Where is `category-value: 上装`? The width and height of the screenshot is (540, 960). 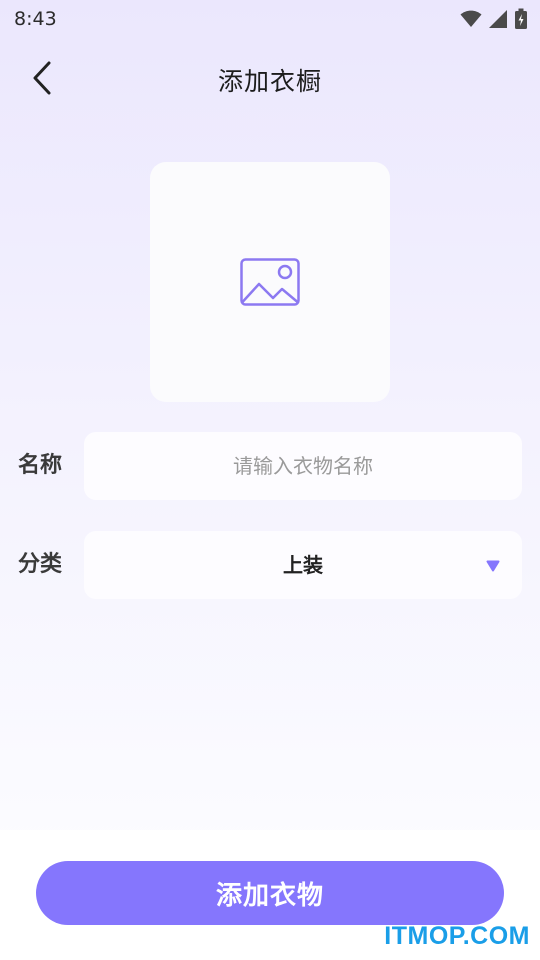
category-value: 上装 is located at coordinates (303, 565).